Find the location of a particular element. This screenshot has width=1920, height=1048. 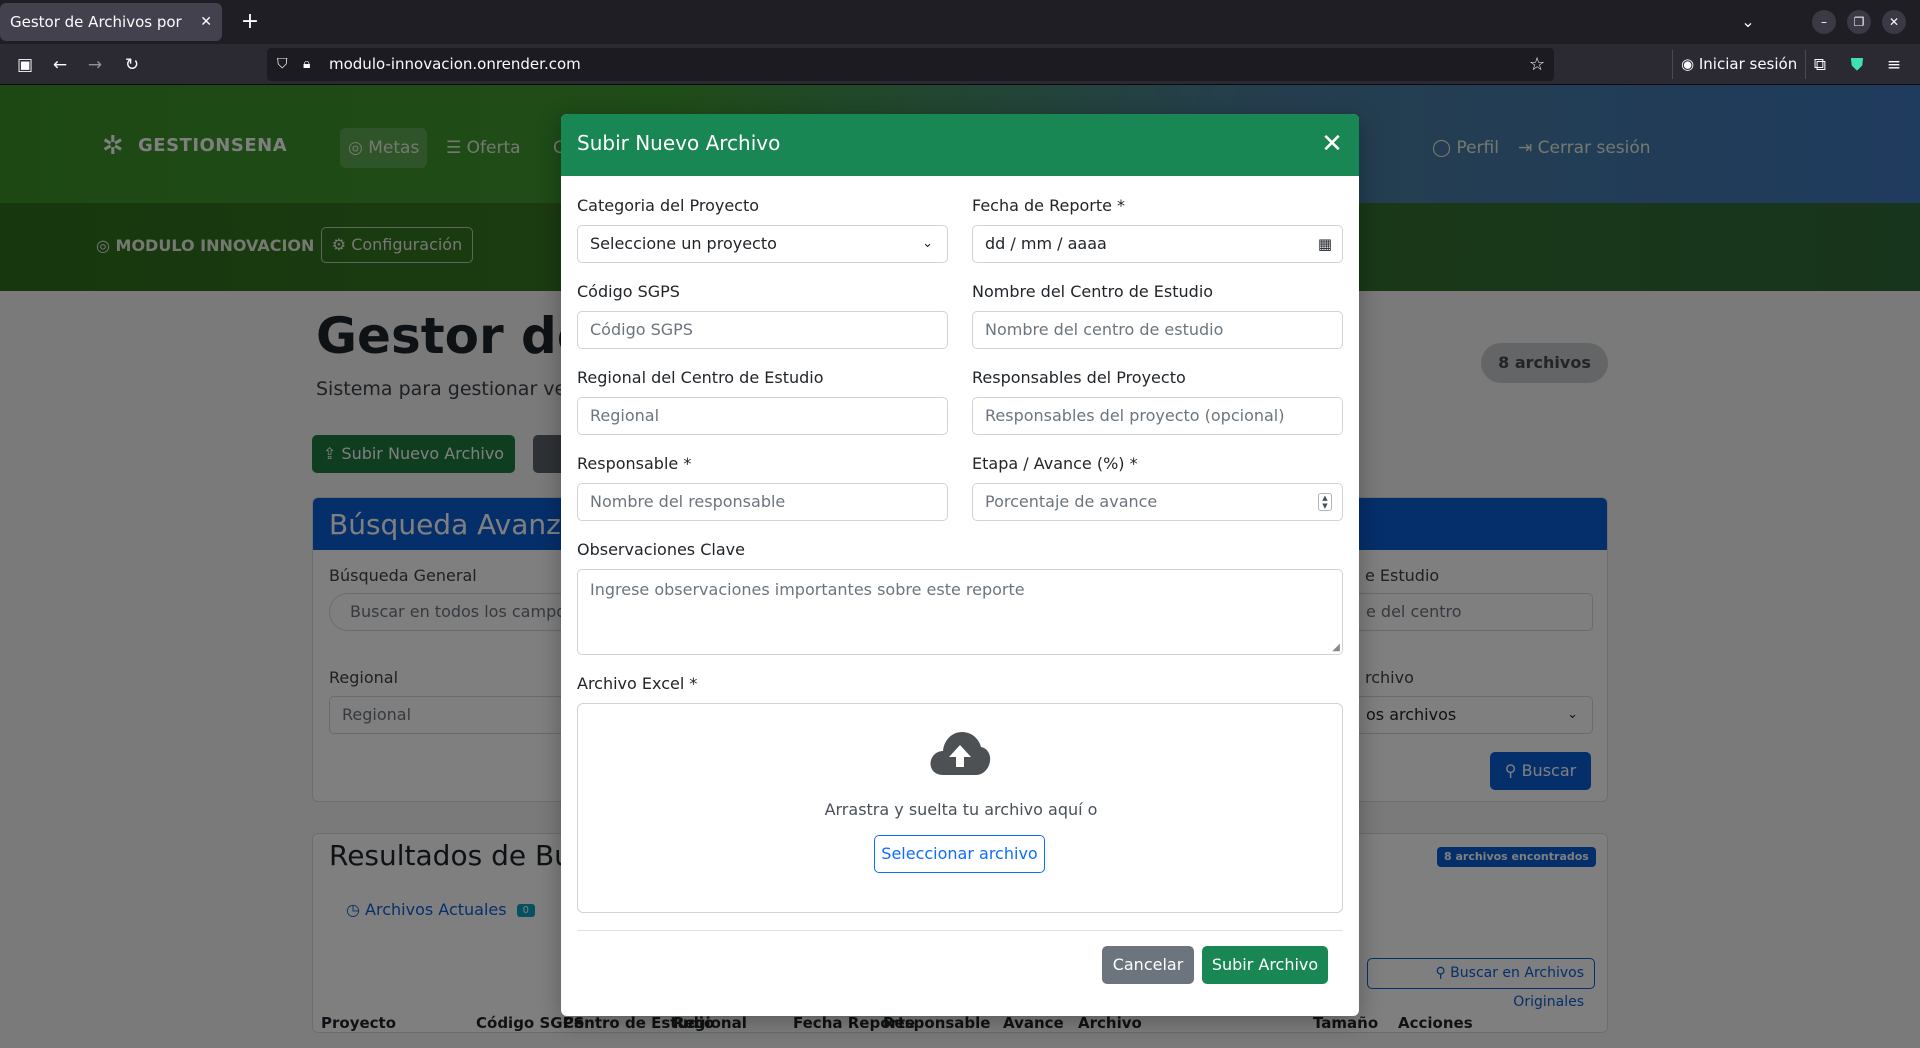

observations-label: Observaciones Clave is located at coordinates (661, 549).